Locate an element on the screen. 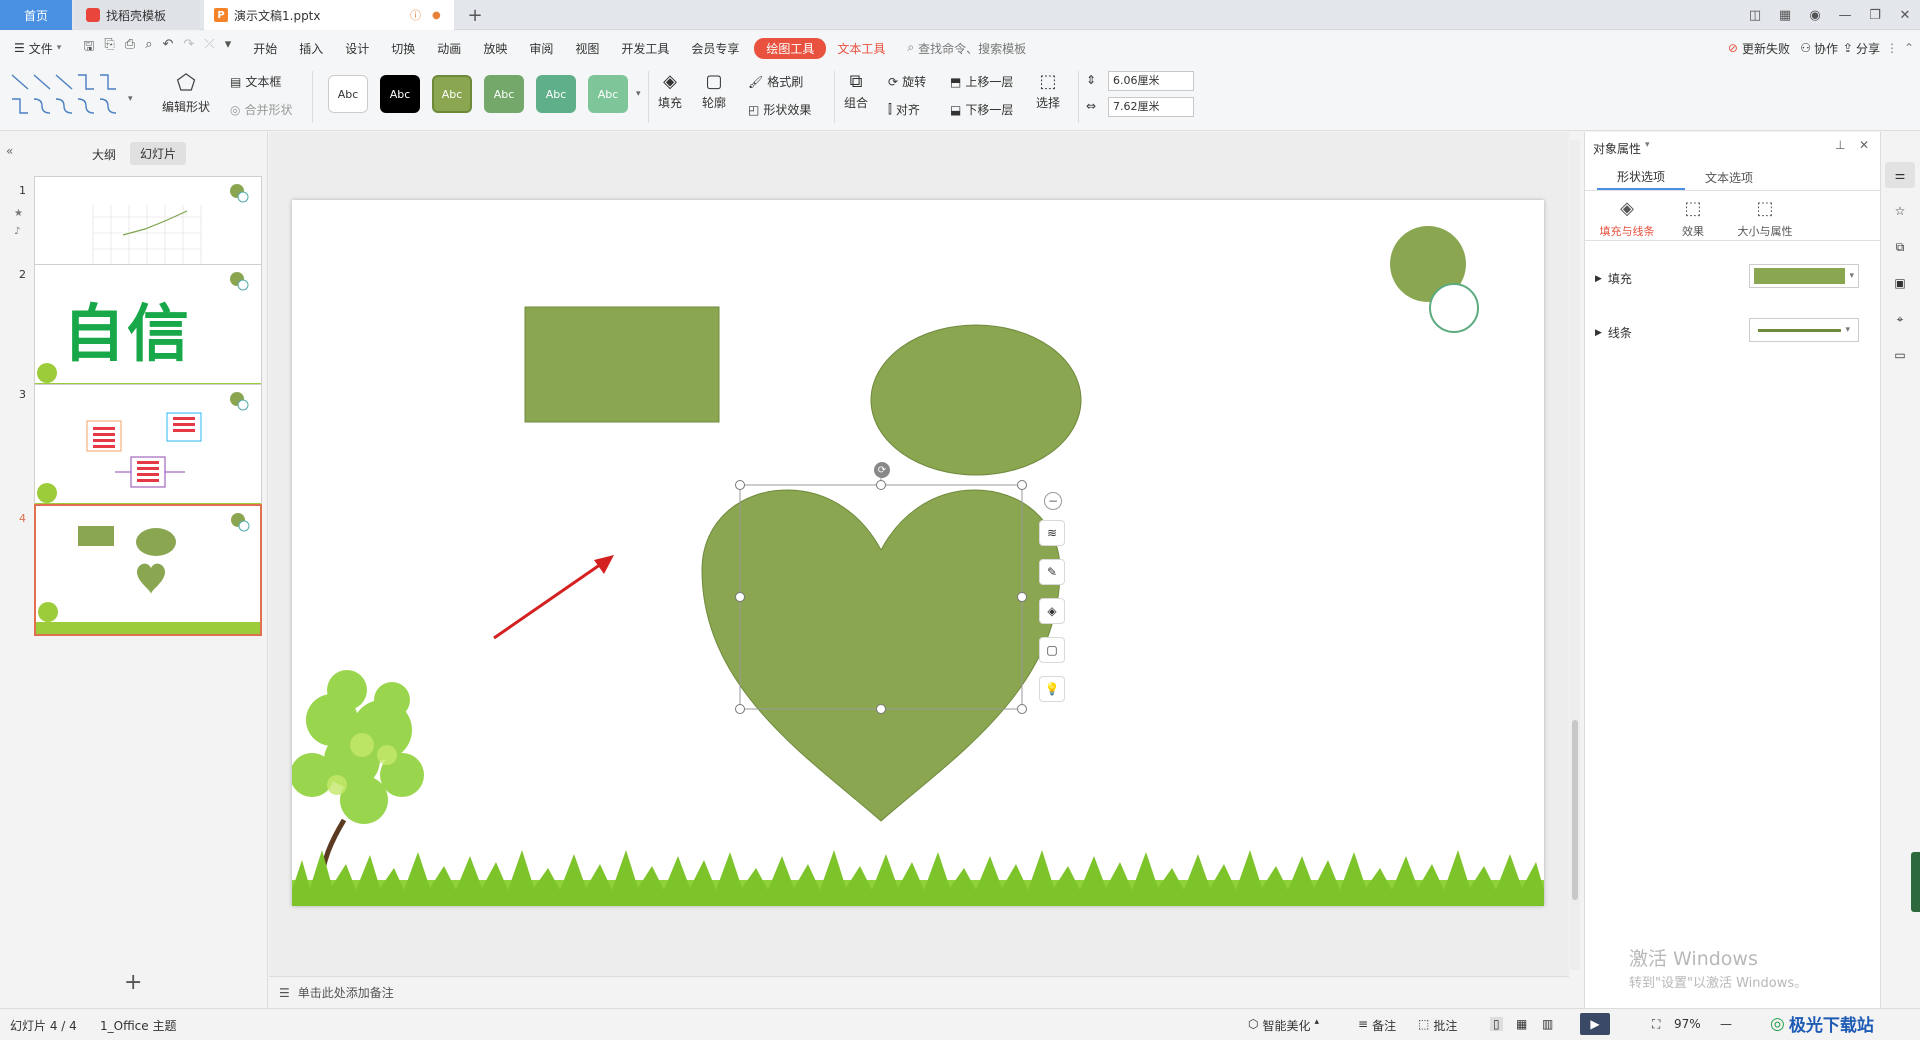  tab-outline: 大纲 is located at coordinates (104, 154).